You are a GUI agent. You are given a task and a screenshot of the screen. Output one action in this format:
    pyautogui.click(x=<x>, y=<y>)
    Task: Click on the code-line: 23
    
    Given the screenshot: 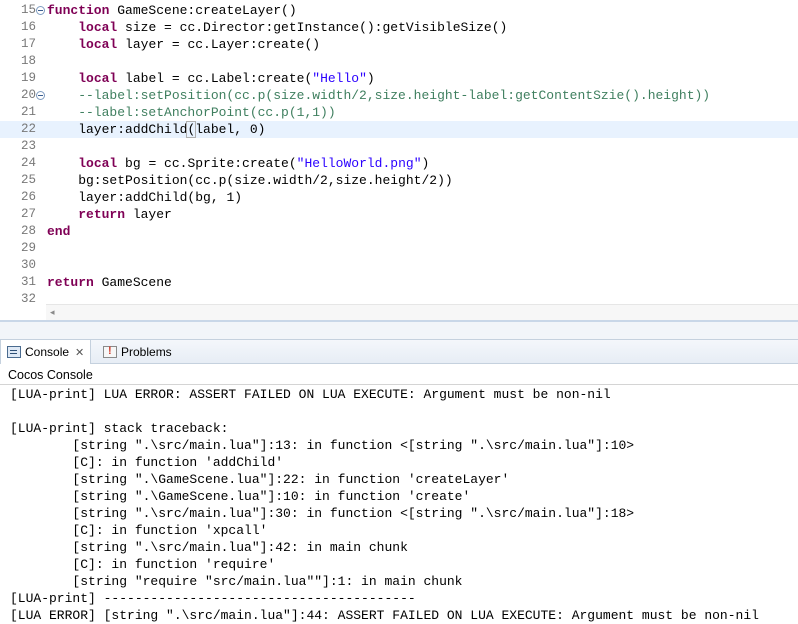 What is the action you would take?
    pyautogui.click(x=399, y=146)
    